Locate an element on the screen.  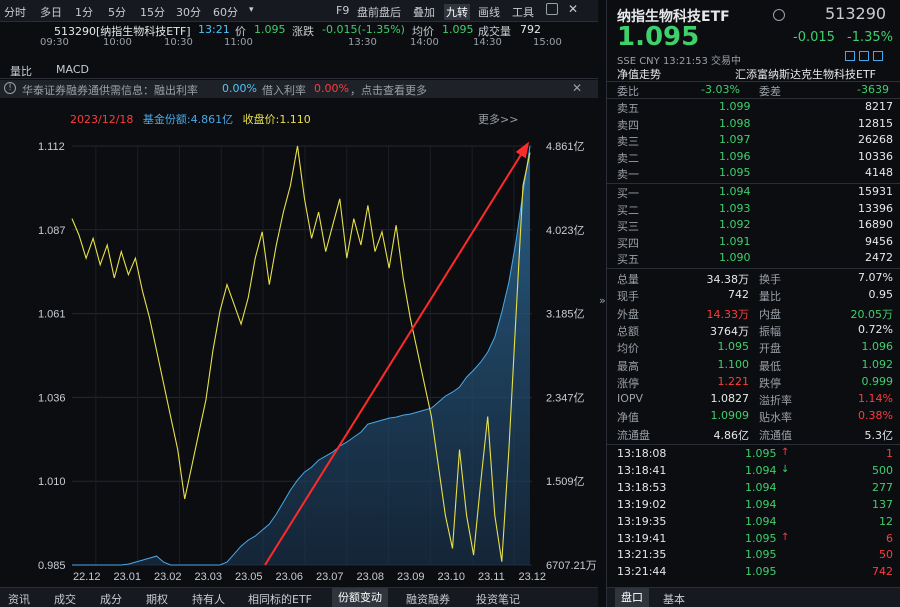
settings-circle-icon is located at coordinates (779, 15).